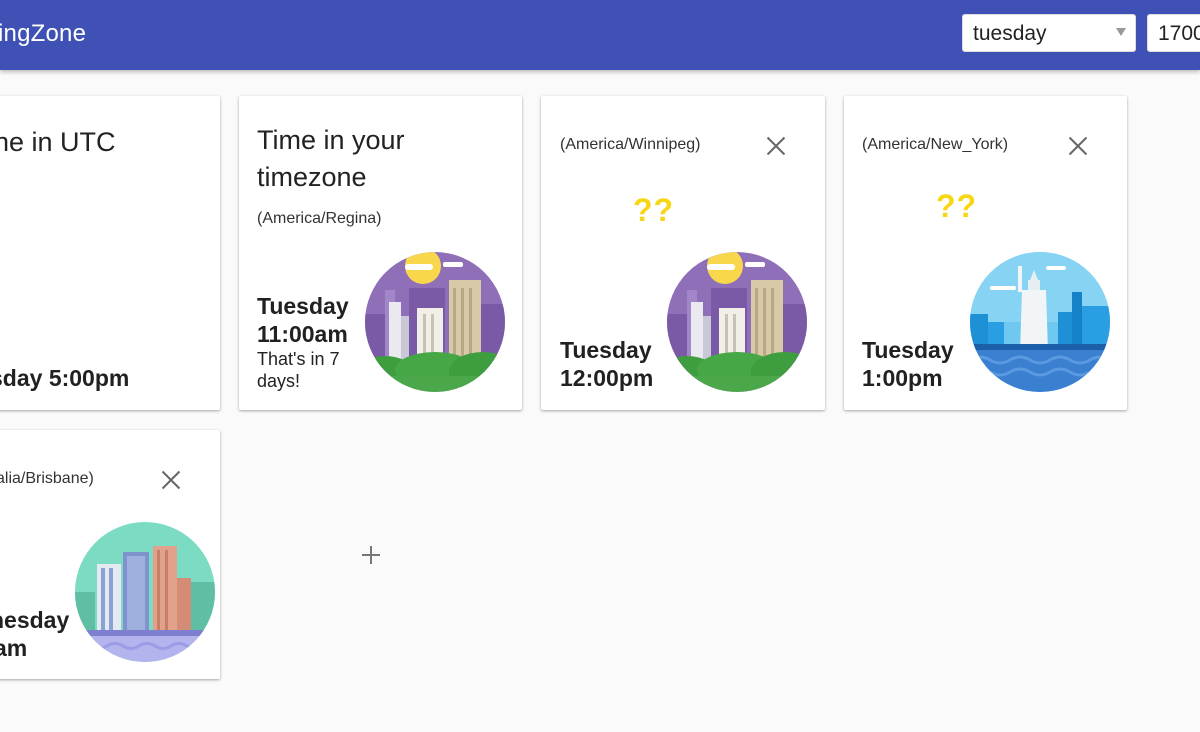 The width and height of the screenshot is (1200, 732). What do you see at coordinates (302, 334) in the screenshot?
I see `card-time: 11:00am` at bounding box center [302, 334].